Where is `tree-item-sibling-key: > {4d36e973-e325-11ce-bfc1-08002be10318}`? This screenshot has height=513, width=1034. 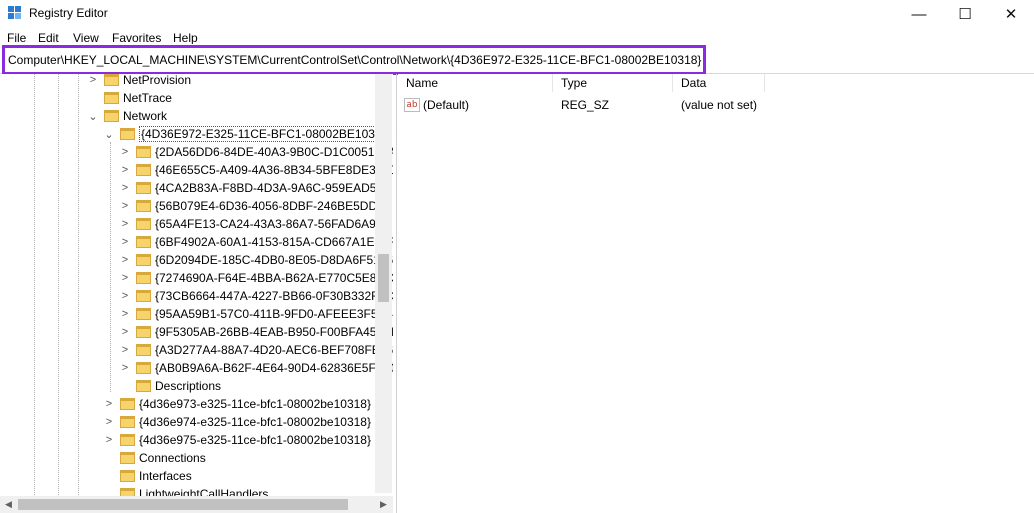 tree-item-sibling-key: > {4d36e973-e325-11ce-bfc1-08002be10318} is located at coordinates (237, 404).